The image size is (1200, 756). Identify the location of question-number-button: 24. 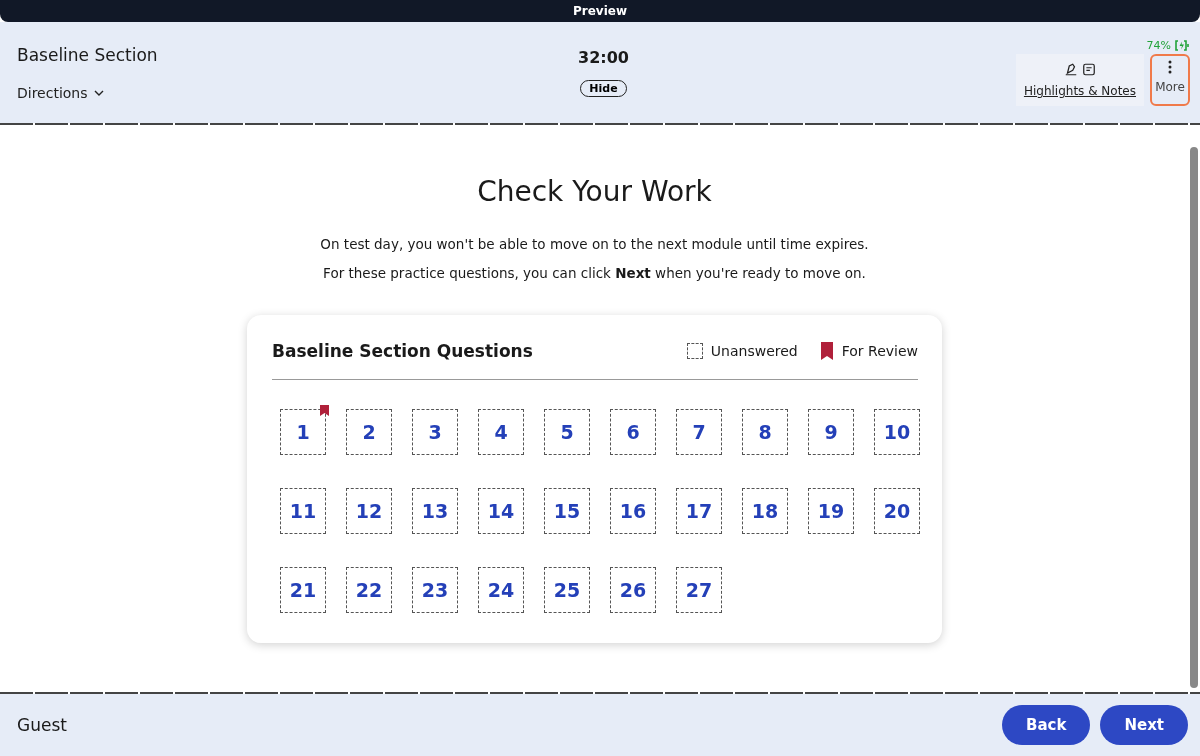
(501, 590).